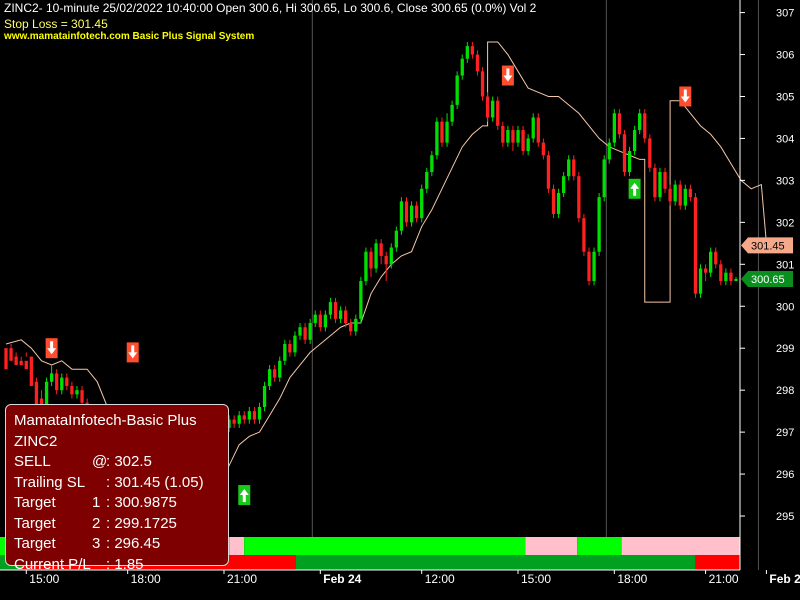 The image size is (800, 600). What do you see at coordinates (32, 461) in the screenshot?
I see `info-key: SELL` at bounding box center [32, 461].